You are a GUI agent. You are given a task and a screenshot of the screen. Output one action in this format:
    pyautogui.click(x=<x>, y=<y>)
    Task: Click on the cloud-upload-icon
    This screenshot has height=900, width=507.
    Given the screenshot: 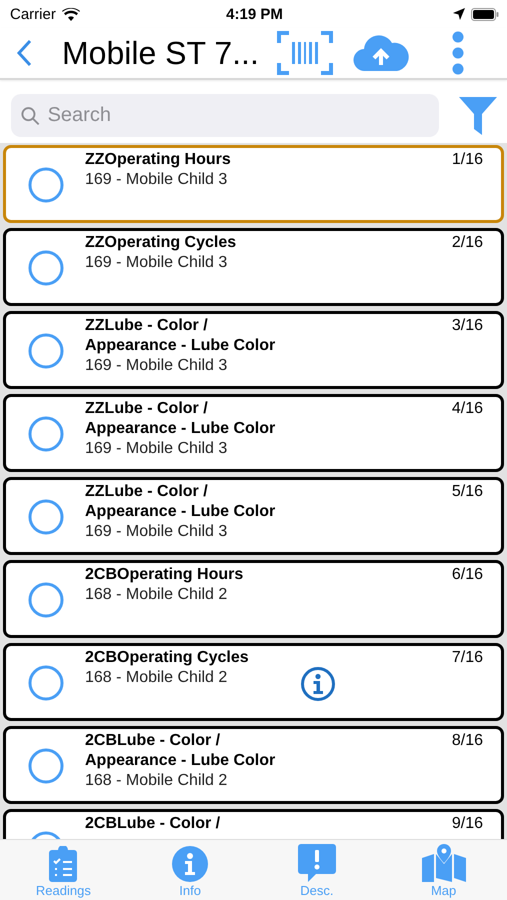 What is the action you would take?
    pyautogui.click(x=381, y=53)
    